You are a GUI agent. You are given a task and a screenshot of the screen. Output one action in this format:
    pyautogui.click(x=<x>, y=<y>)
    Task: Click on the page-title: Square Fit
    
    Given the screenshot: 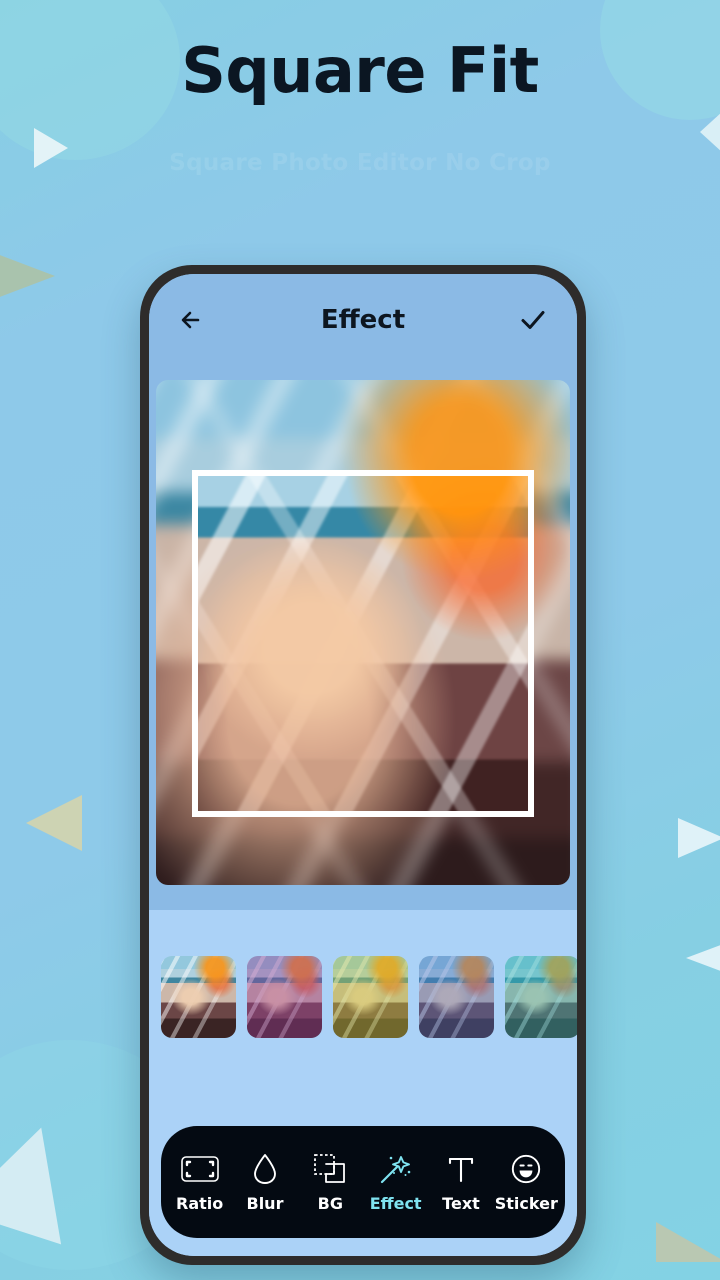 What is the action you would take?
    pyautogui.click(x=360, y=70)
    